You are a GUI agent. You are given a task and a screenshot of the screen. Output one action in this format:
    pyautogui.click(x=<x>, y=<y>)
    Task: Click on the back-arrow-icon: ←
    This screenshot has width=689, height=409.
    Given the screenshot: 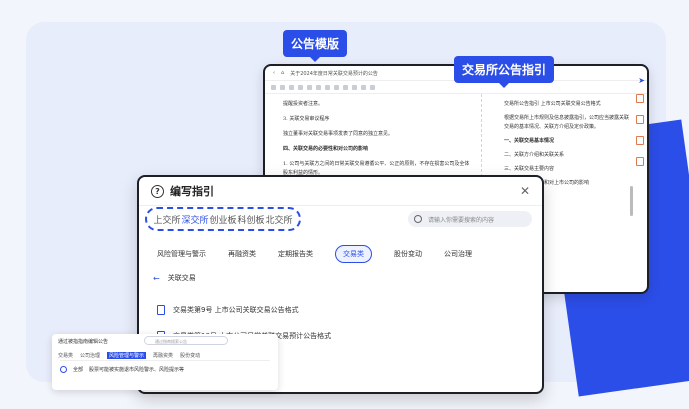 What is the action you would take?
    pyautogui.click(x=156, y=278)
    